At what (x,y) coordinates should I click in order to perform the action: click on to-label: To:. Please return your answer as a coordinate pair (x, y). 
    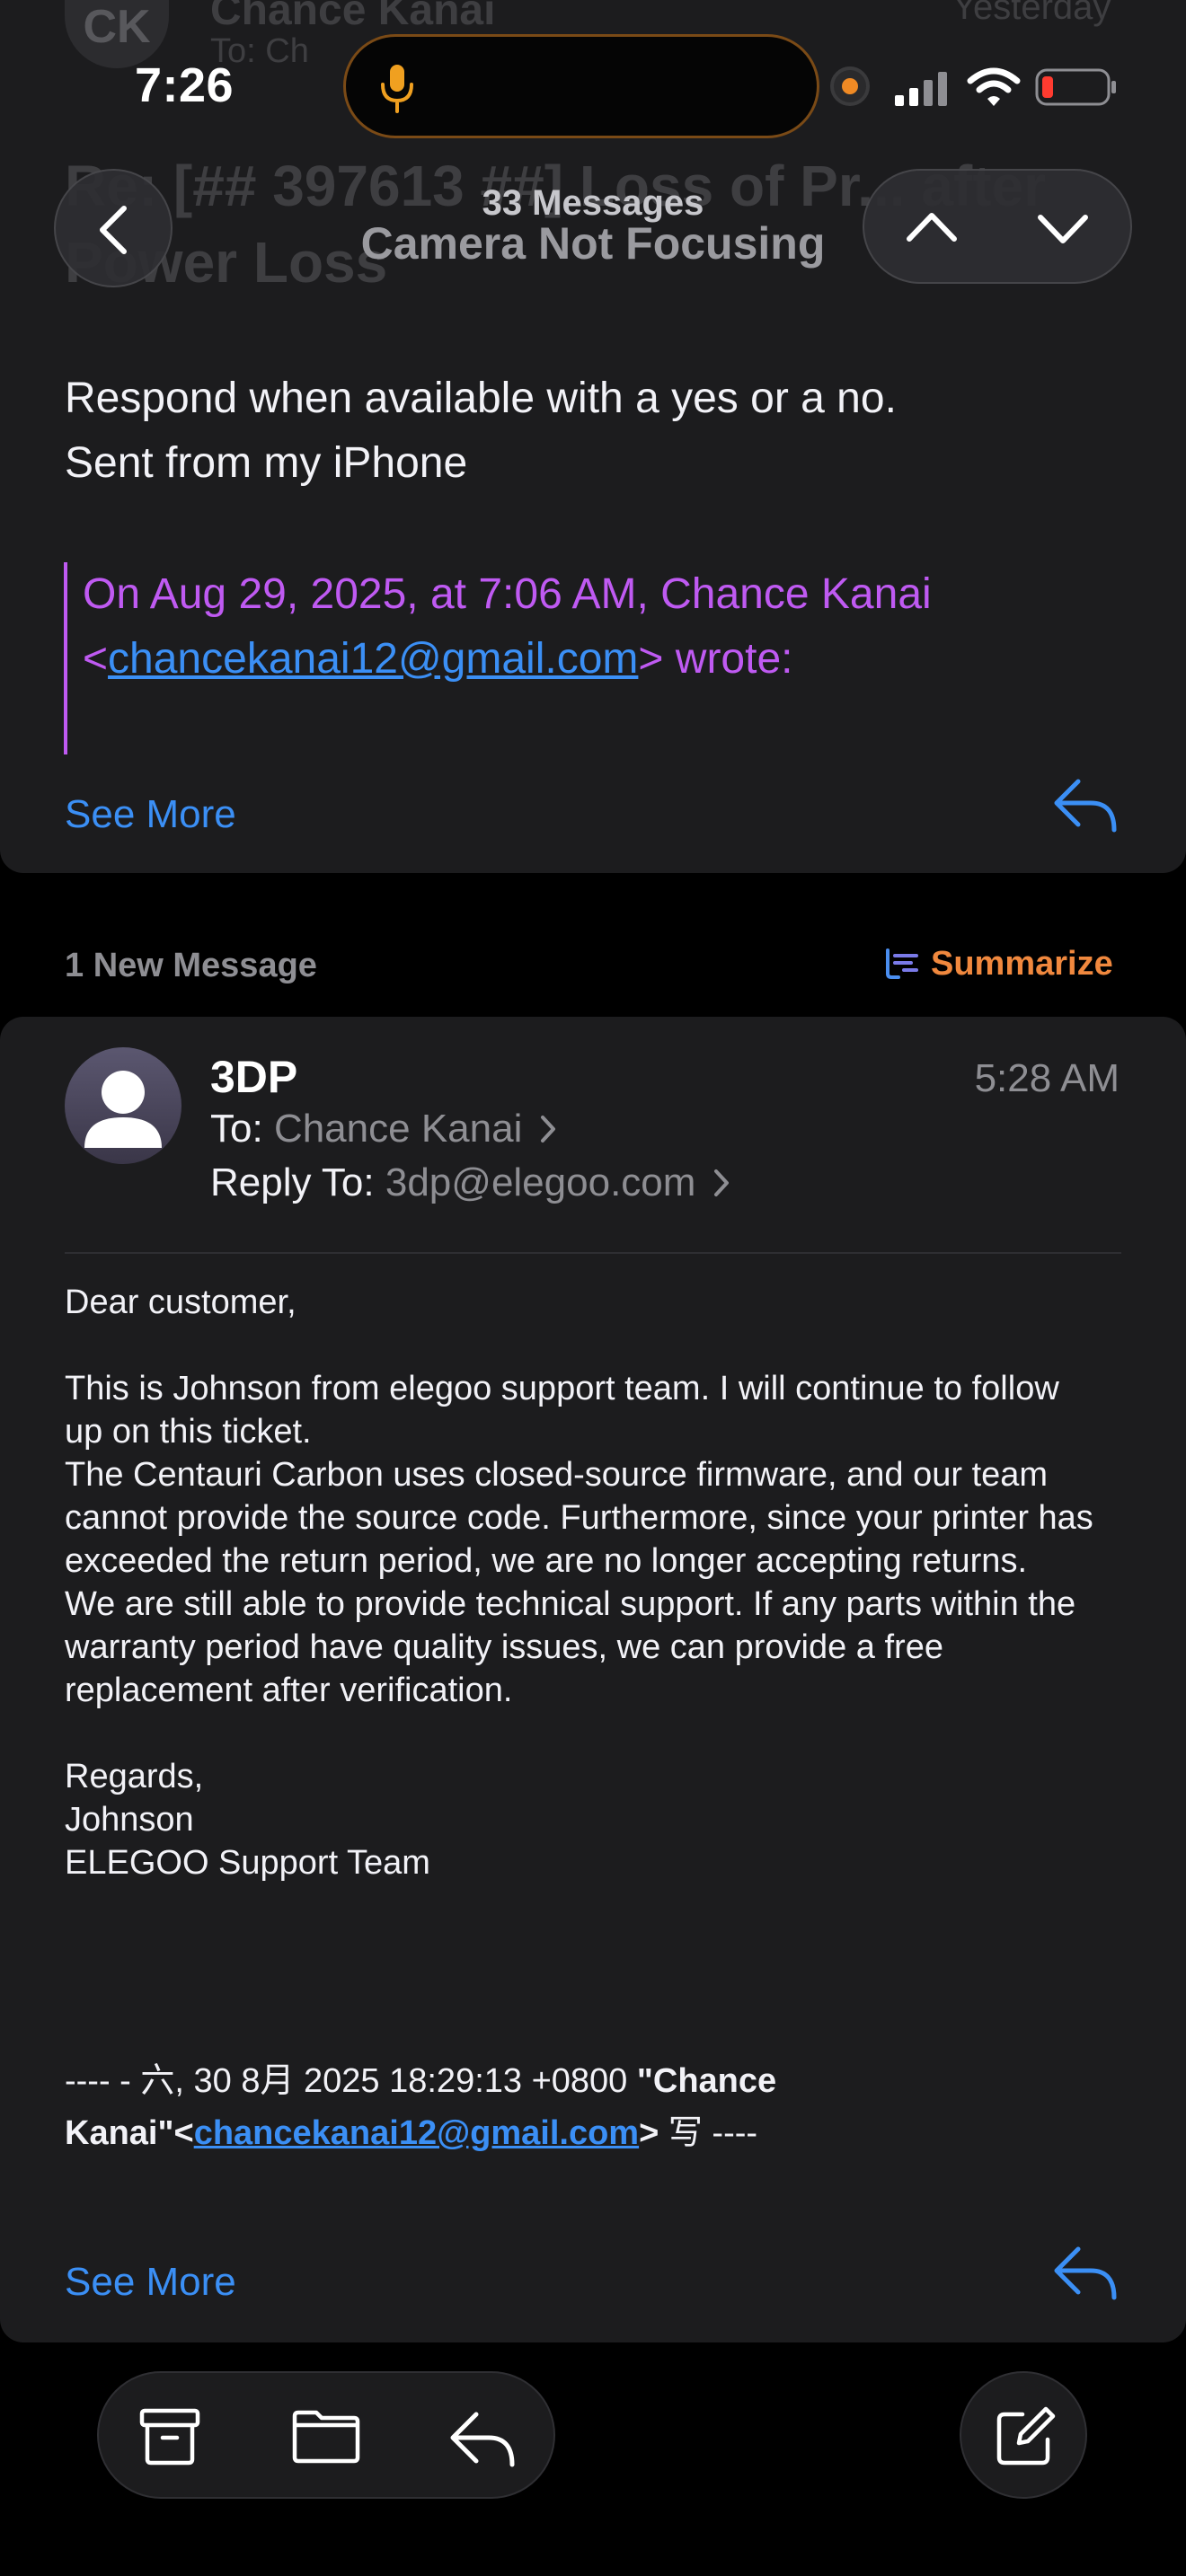
    Looking at the image, I should click on (236, 1129).